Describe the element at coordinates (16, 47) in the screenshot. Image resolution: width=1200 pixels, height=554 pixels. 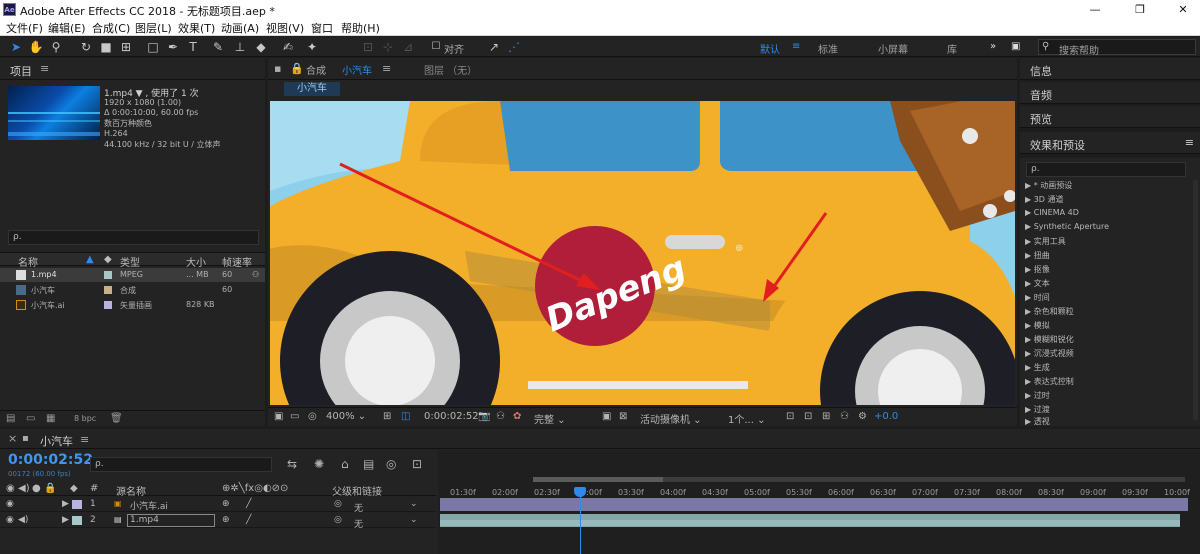
I see `selection-tool-icon: ➤` at that location.